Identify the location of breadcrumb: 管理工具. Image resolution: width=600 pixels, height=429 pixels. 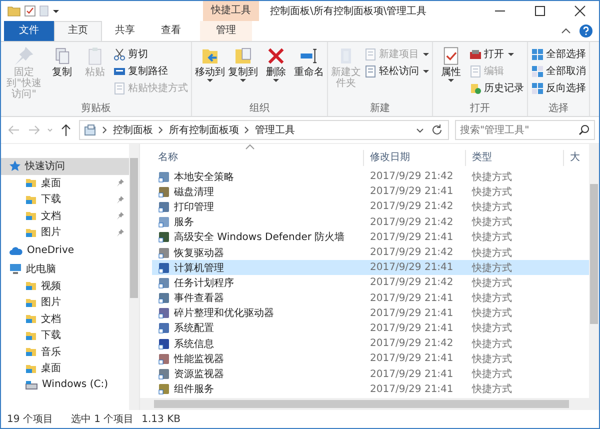
(275, 130).